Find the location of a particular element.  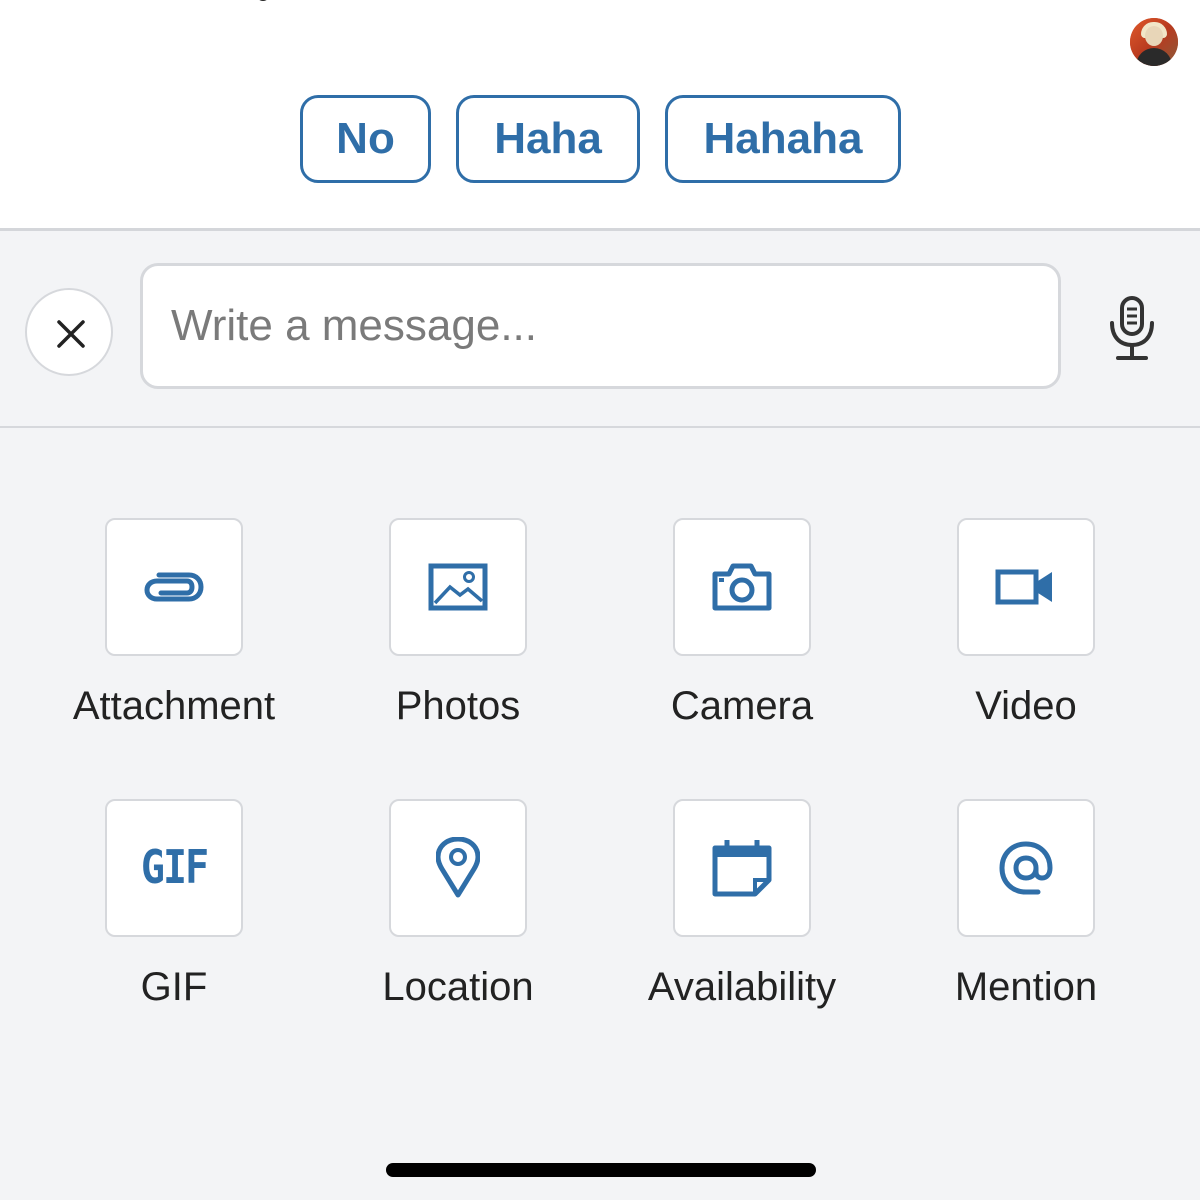

camera-icon is located at coordinates (742, 587).